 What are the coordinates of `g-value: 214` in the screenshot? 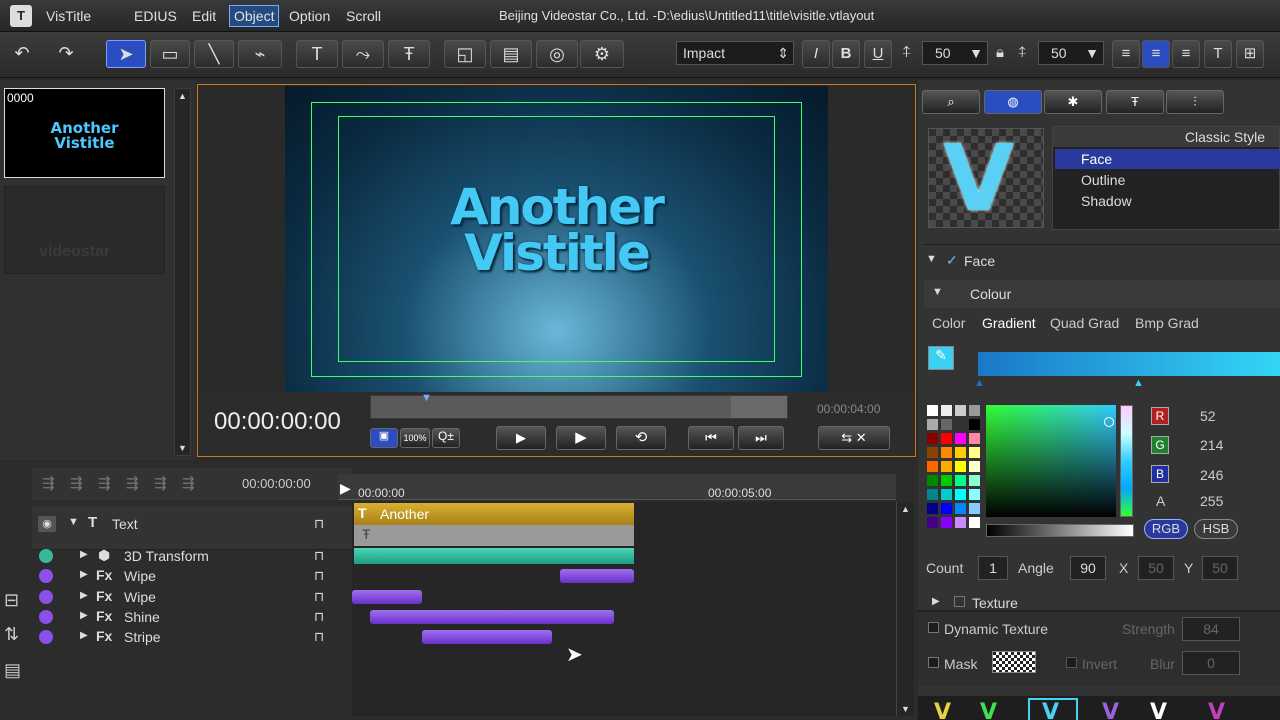 It's located at (1211, 445).